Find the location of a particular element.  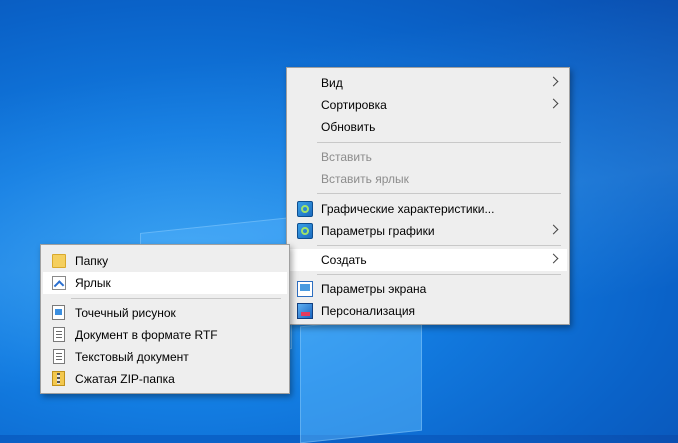

menu-item-label: Персонализация is located at coordinates (368, 311).